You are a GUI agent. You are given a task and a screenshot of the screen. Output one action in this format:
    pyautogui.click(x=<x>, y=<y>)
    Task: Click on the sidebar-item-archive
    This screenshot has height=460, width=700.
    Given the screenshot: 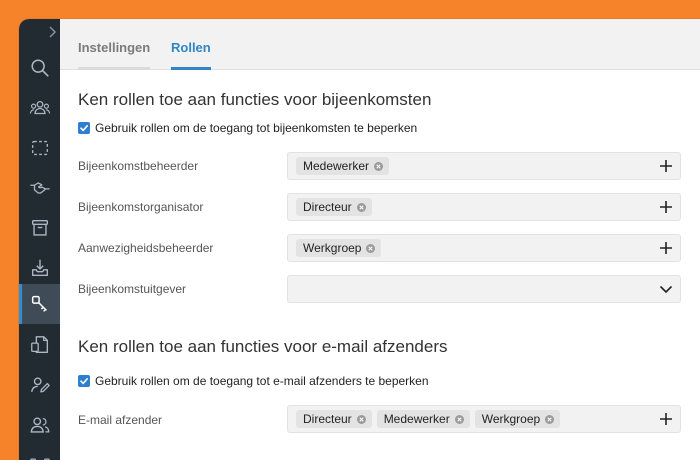 What is the action you would take?
    pyautogui.click(x=39, y=228)
    